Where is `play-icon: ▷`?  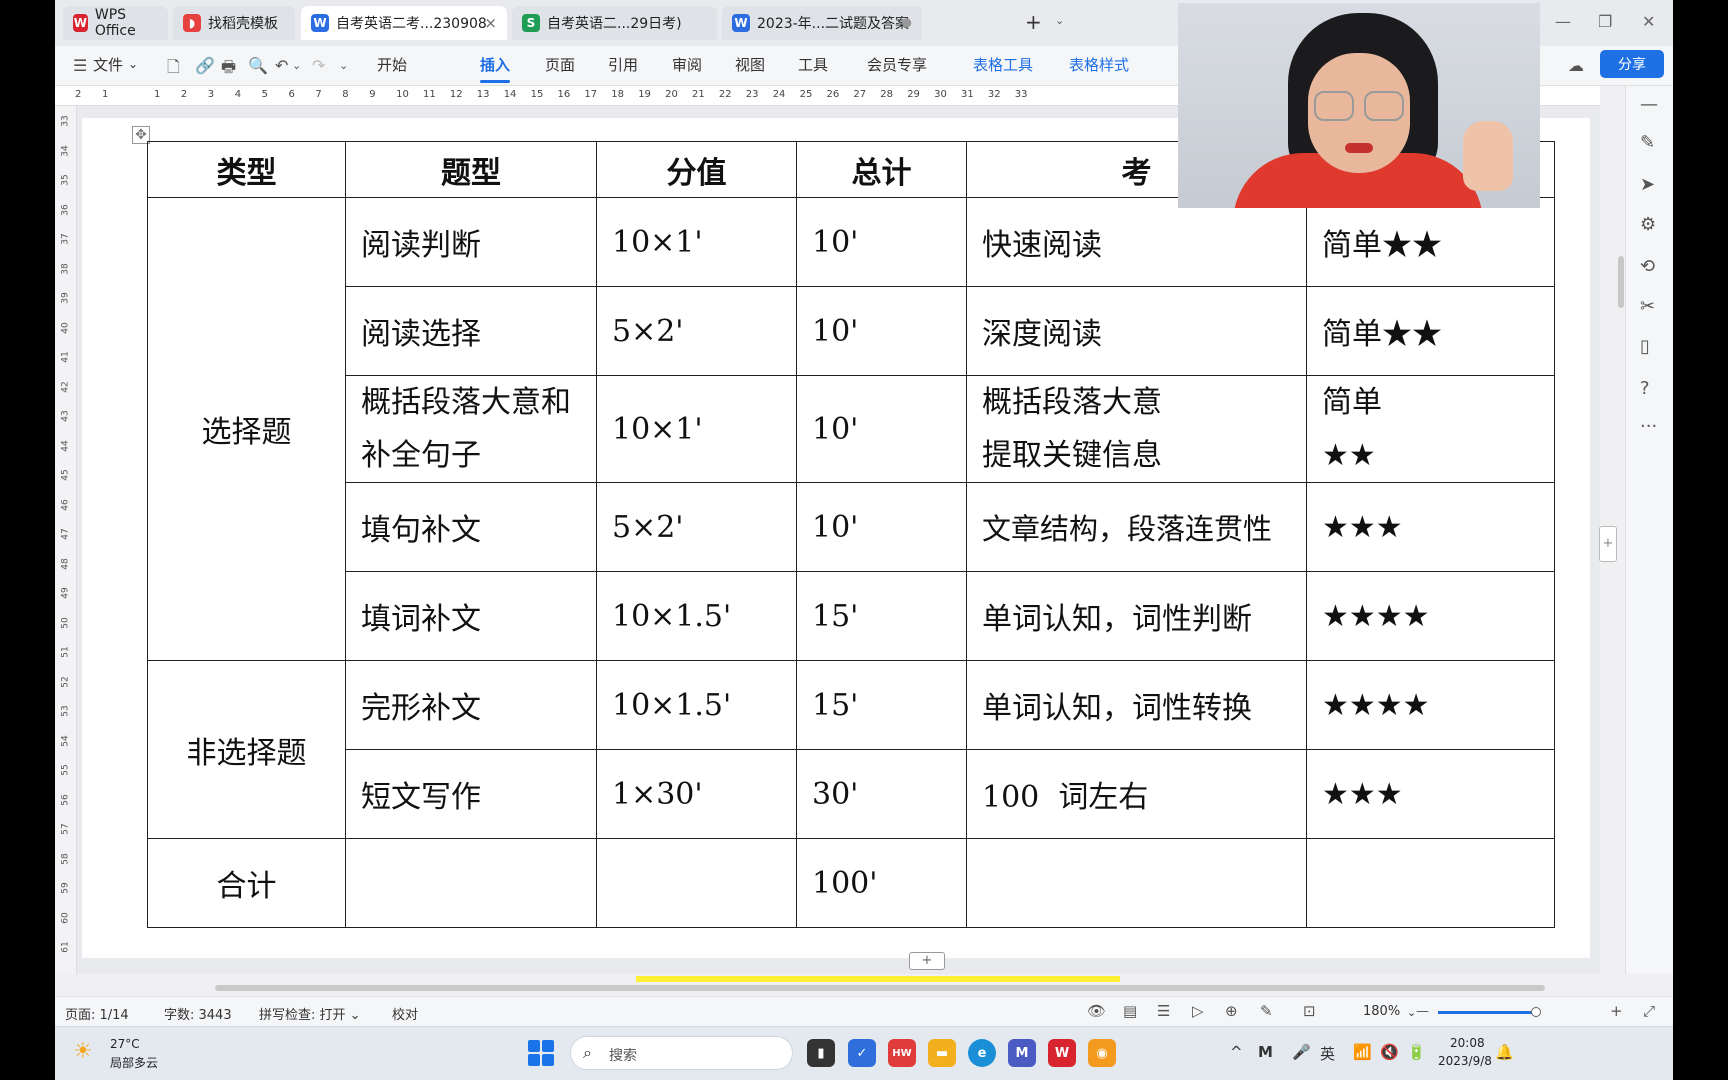
play-icon: ▷ is located at coordinates (1198, 1011).